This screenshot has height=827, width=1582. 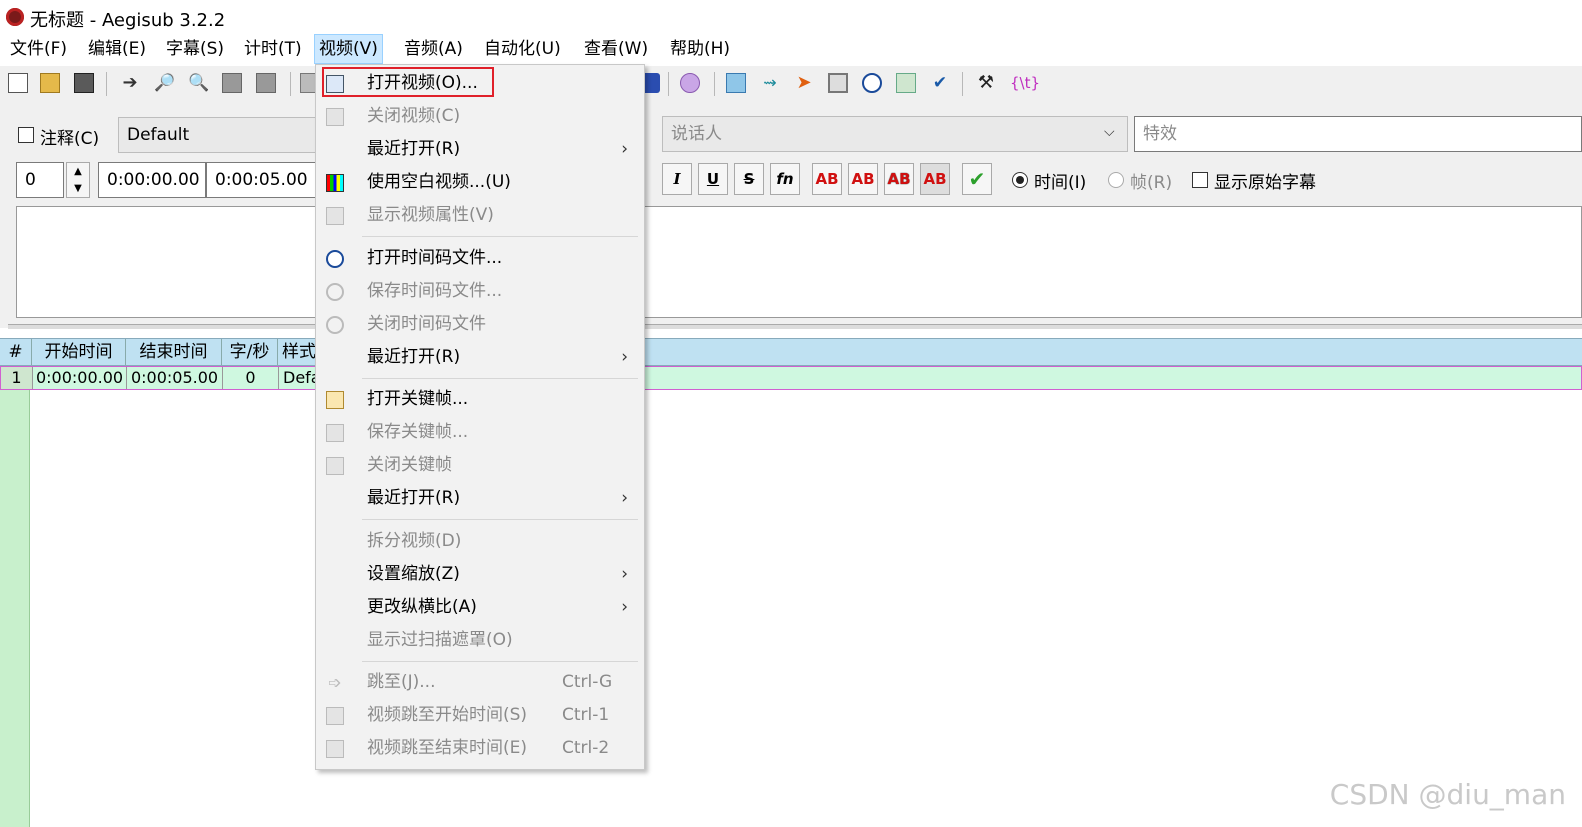 I want to click on row-number: 1, so click(x=17, y=378).